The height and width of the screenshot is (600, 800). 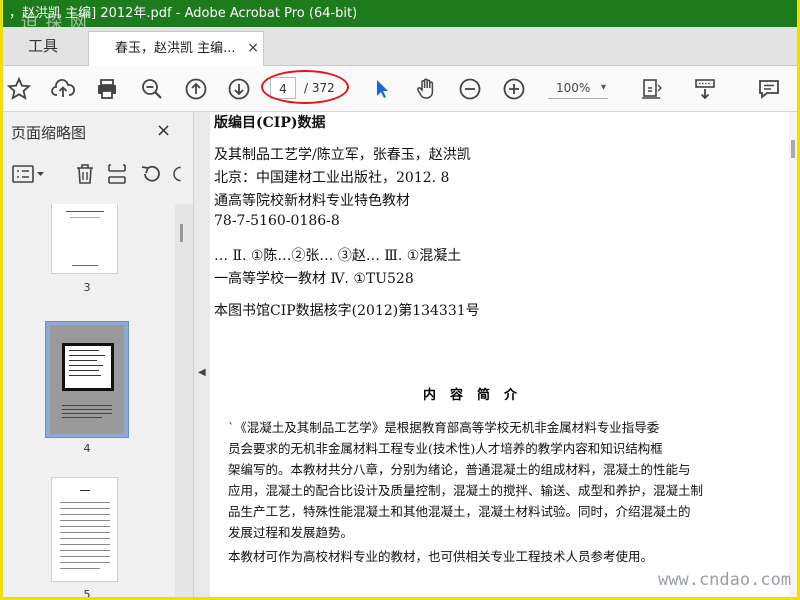 I want to click on zoom-select: 100% ▾, so click(x=578, y=88).